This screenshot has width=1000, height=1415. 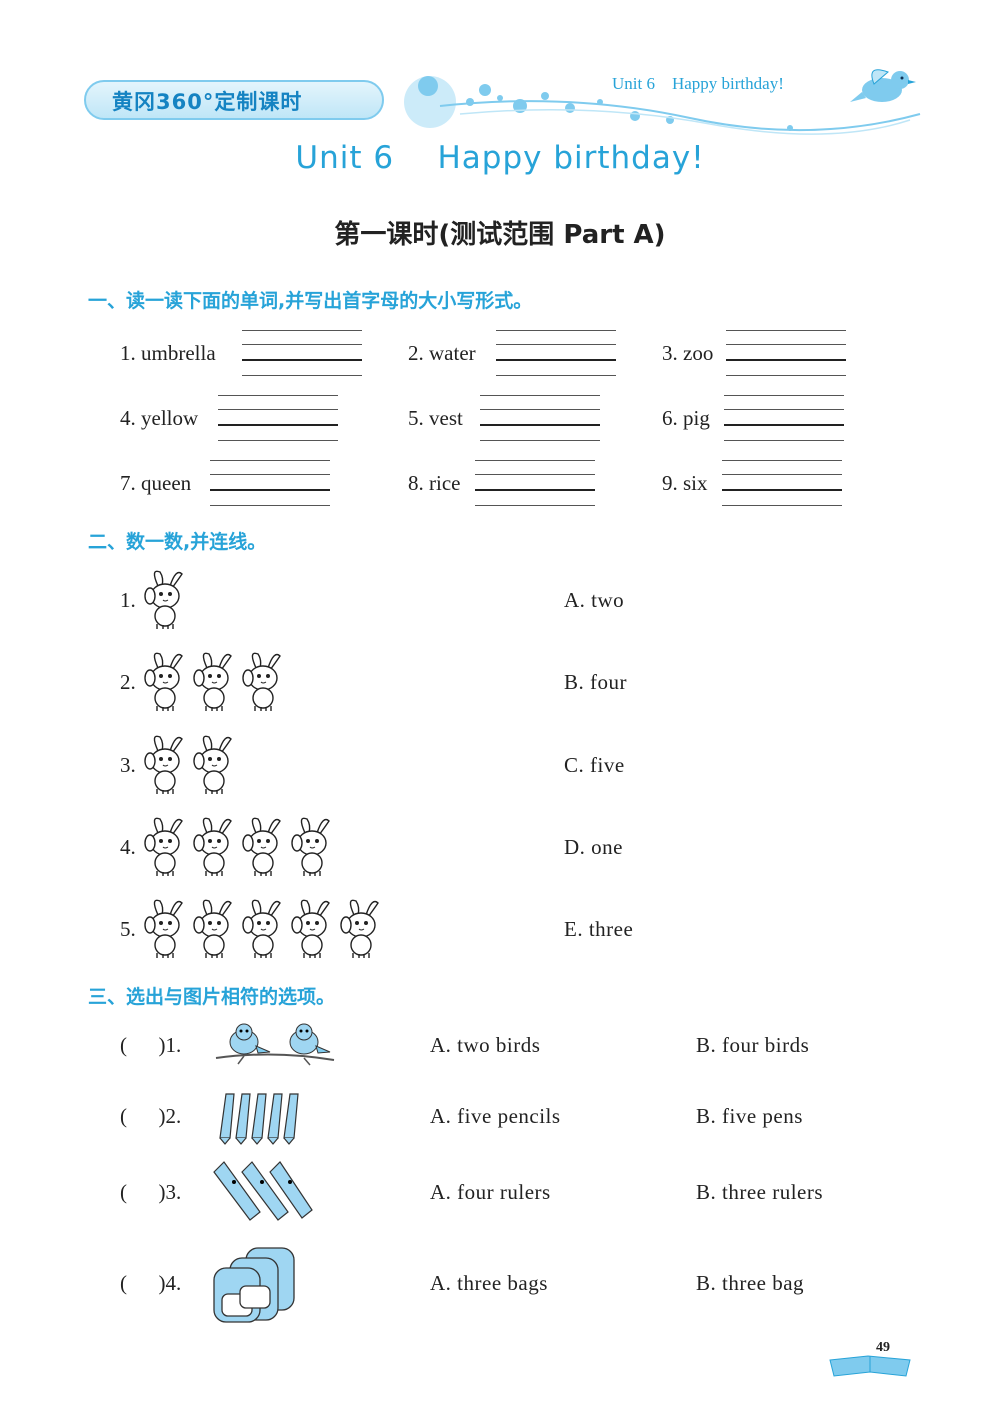 I want to click on series-badge: 黄冈360°定制课时, so click(x=234, y=100).